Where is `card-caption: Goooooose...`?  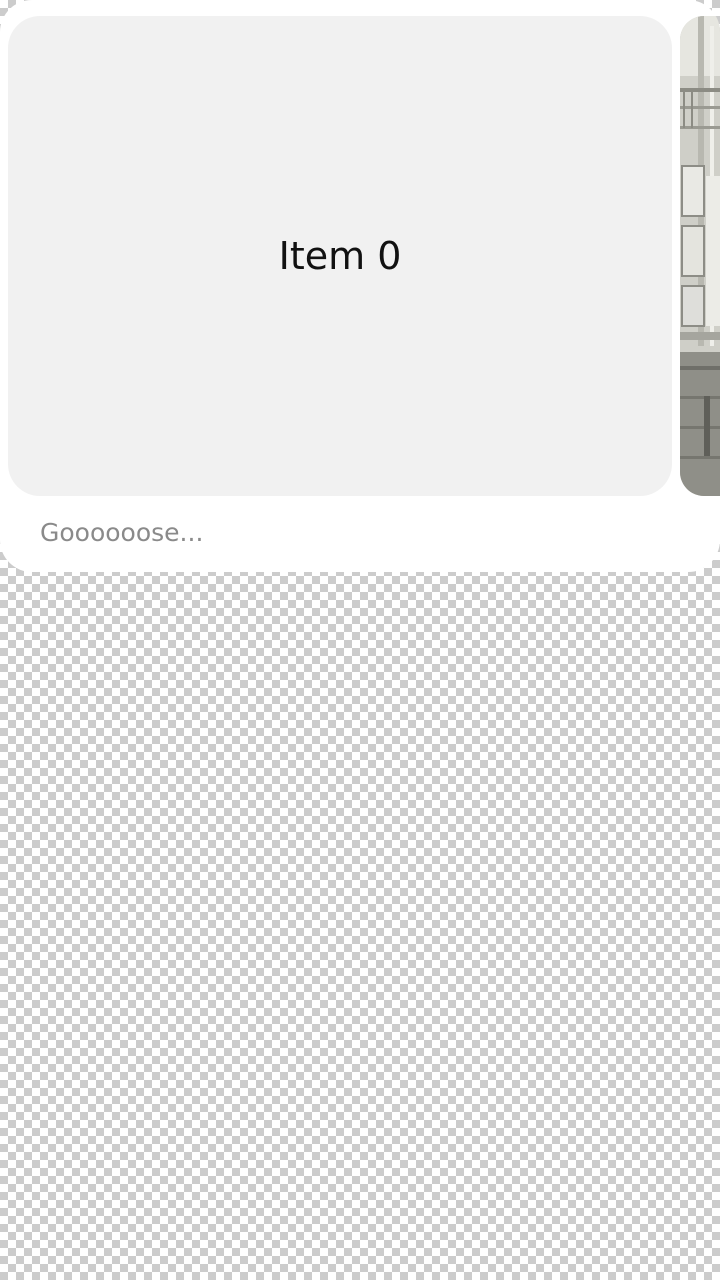 card-caption: Goooooose... is located at coordinates (122, 532).